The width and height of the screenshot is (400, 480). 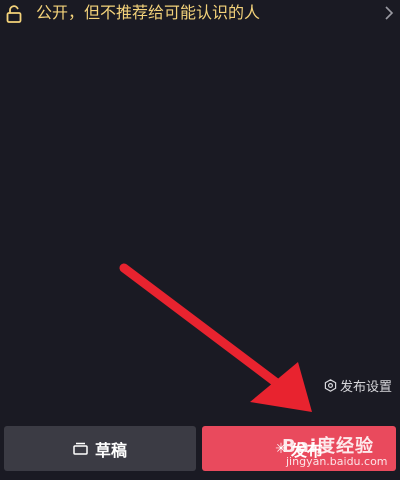 I want to click on privacy-setting-row: 公开，但不推荐给可能认识的人, so click(x=200, y=14).